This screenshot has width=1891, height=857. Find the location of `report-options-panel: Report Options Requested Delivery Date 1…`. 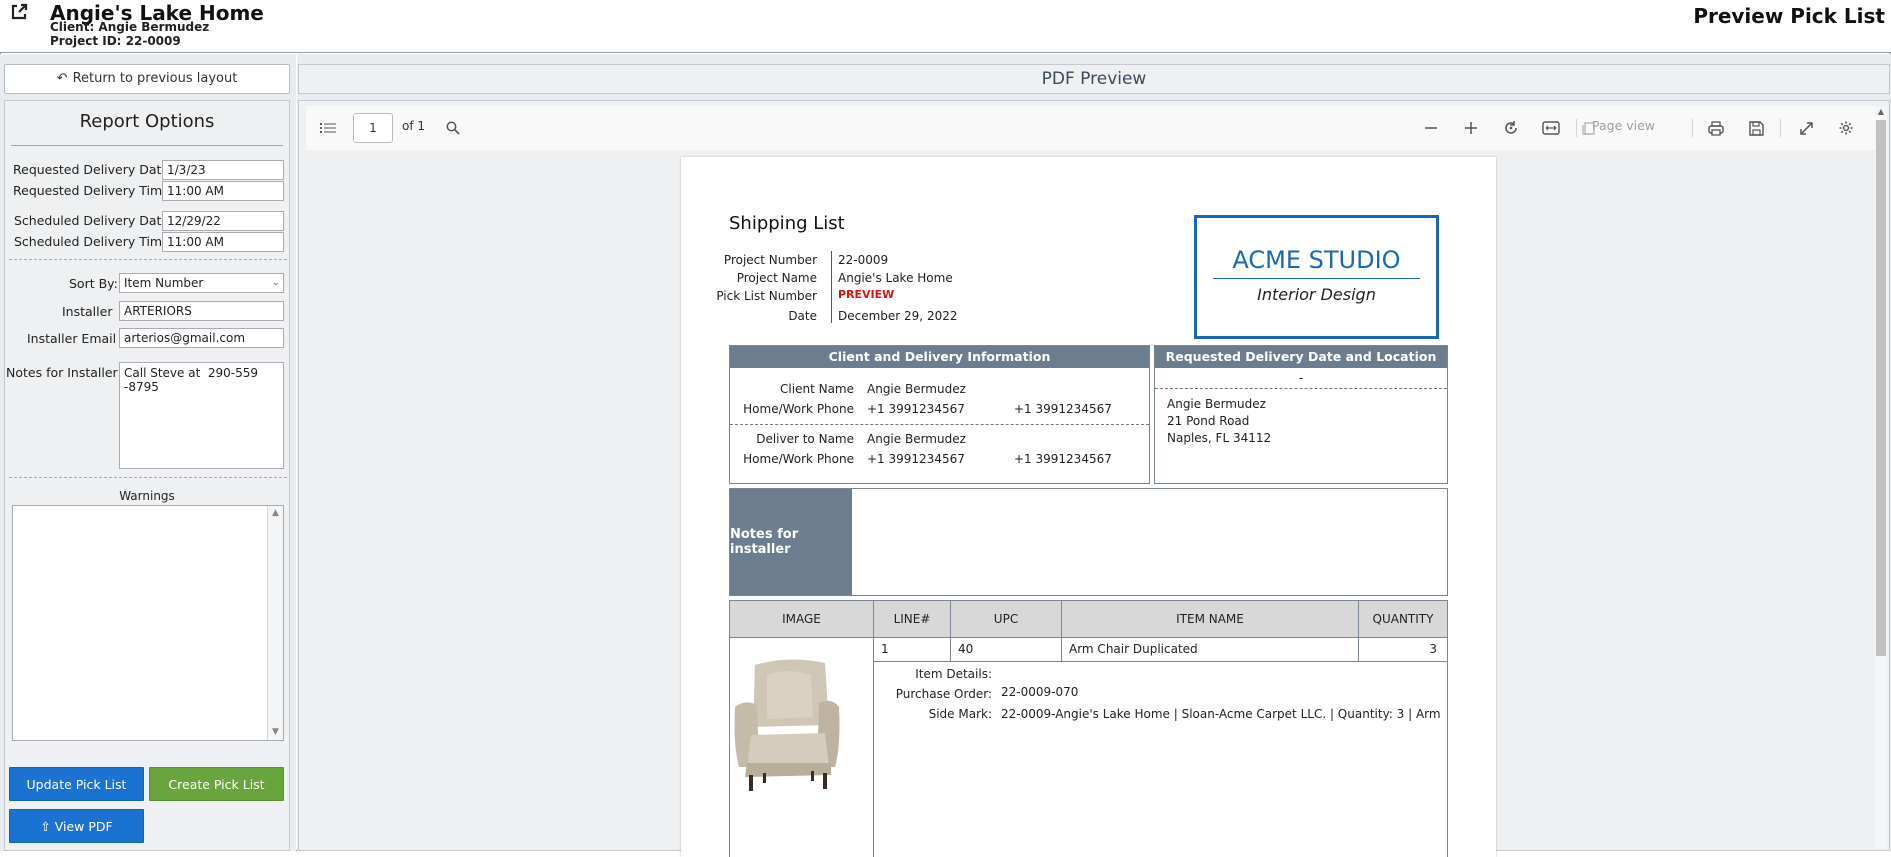

report-options-panel: Report Options Requested Delivery Date 1… is located at coordinates (147, 475).